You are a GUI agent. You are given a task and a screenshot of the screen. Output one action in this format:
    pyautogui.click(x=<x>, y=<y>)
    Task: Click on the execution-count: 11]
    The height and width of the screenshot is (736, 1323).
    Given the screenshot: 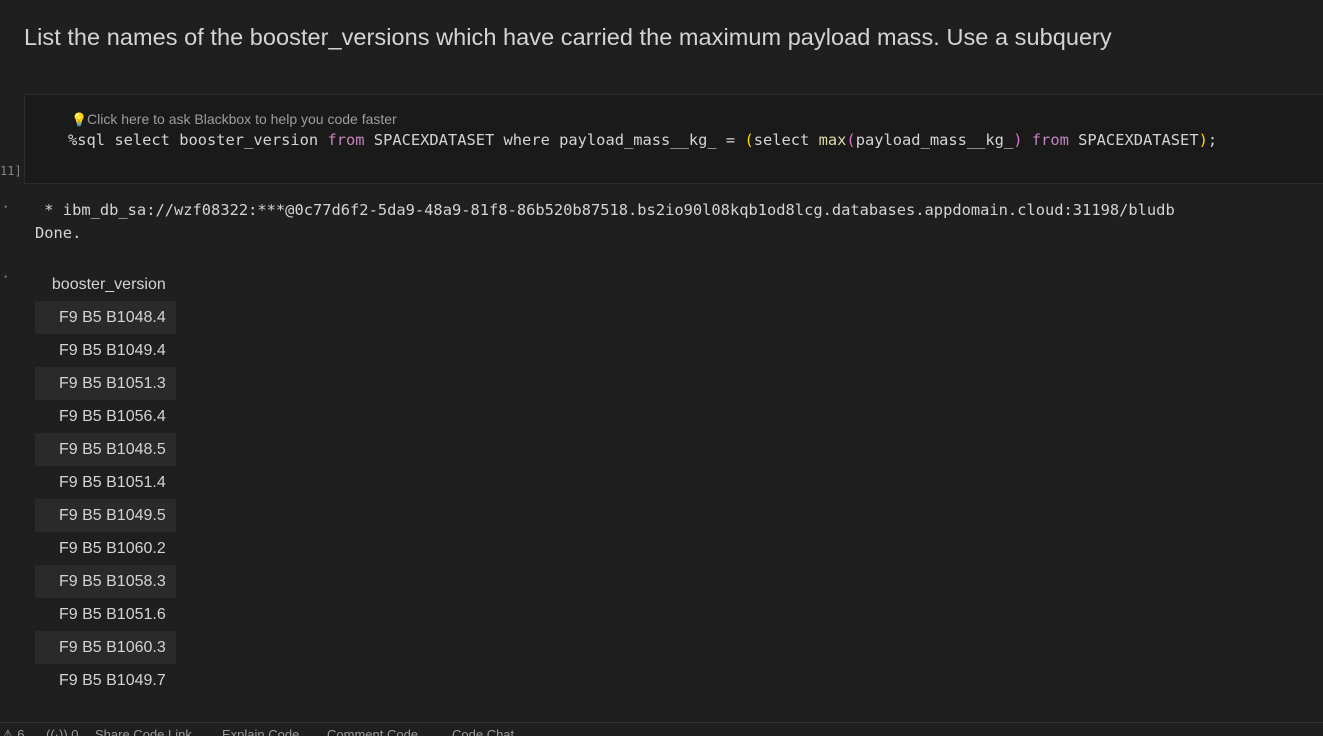 What is the action you would take?
    pyautogui.click(x=11, y=171)
    